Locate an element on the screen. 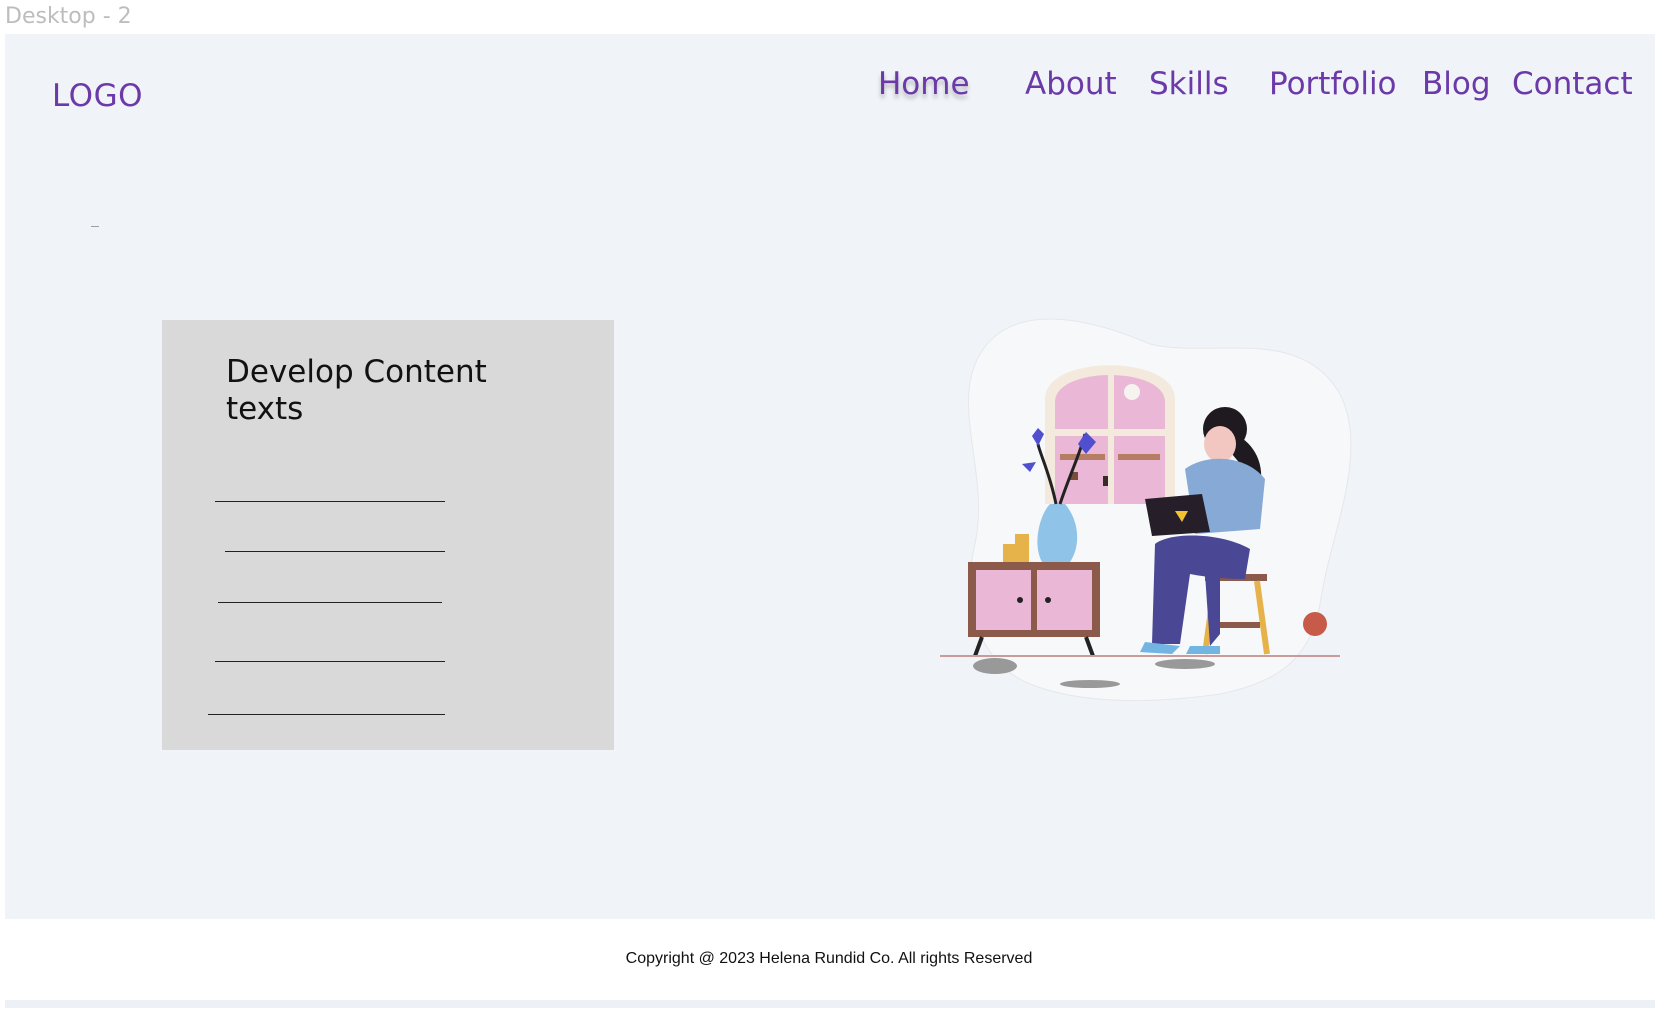 The image size is (1658, 1018). nav-skills: Skills is located at coordinates (1189, 84).